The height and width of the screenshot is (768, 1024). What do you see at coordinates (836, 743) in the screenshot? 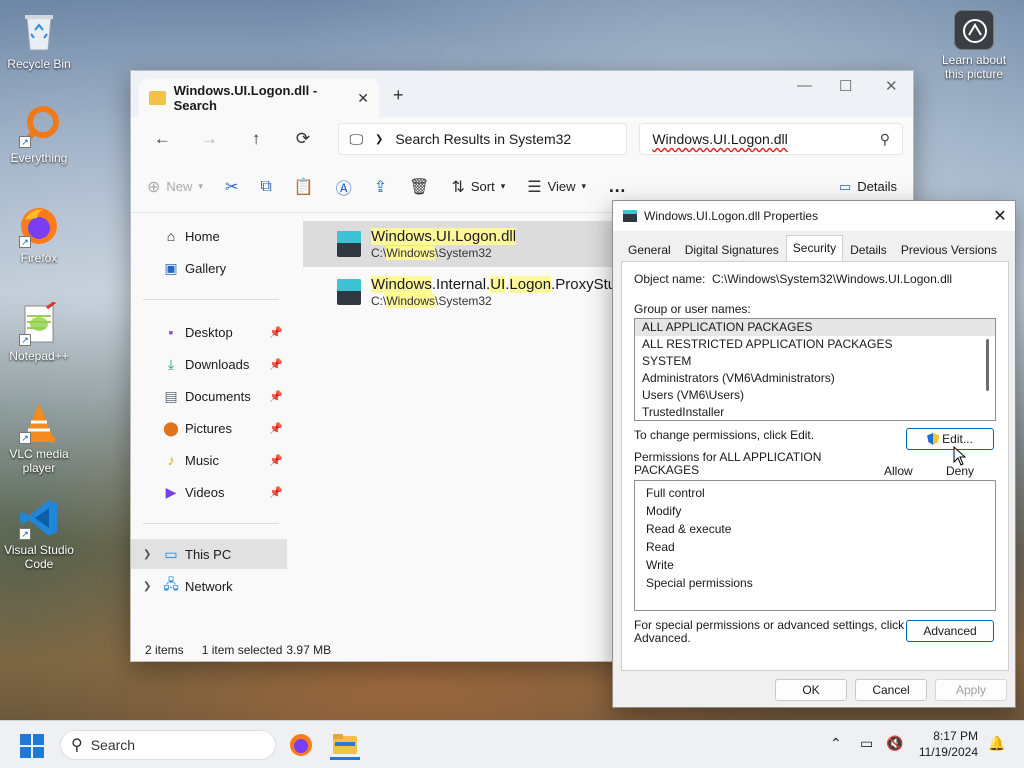
I see `chevron-up-icon: ⌃` at bounding box center [836, 743].